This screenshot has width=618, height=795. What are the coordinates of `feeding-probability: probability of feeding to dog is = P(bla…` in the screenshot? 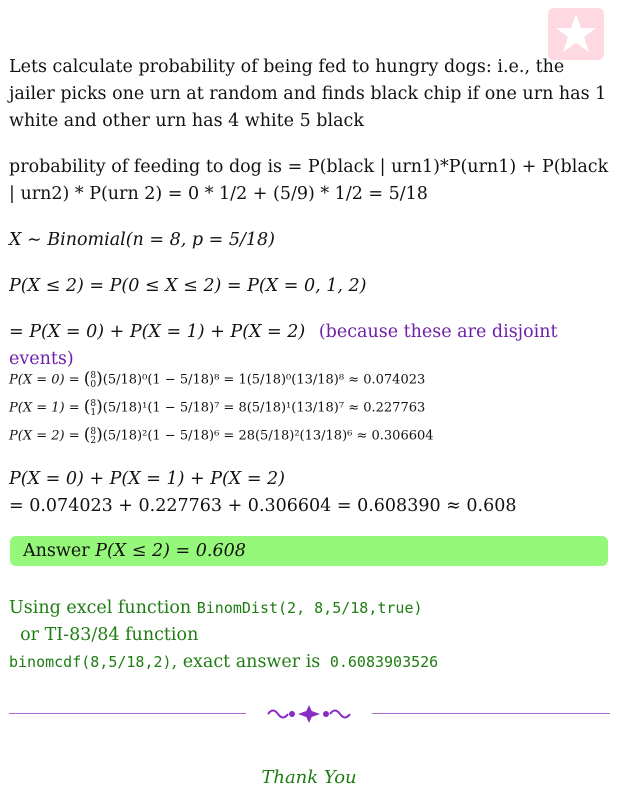 It's located at (309, 180).